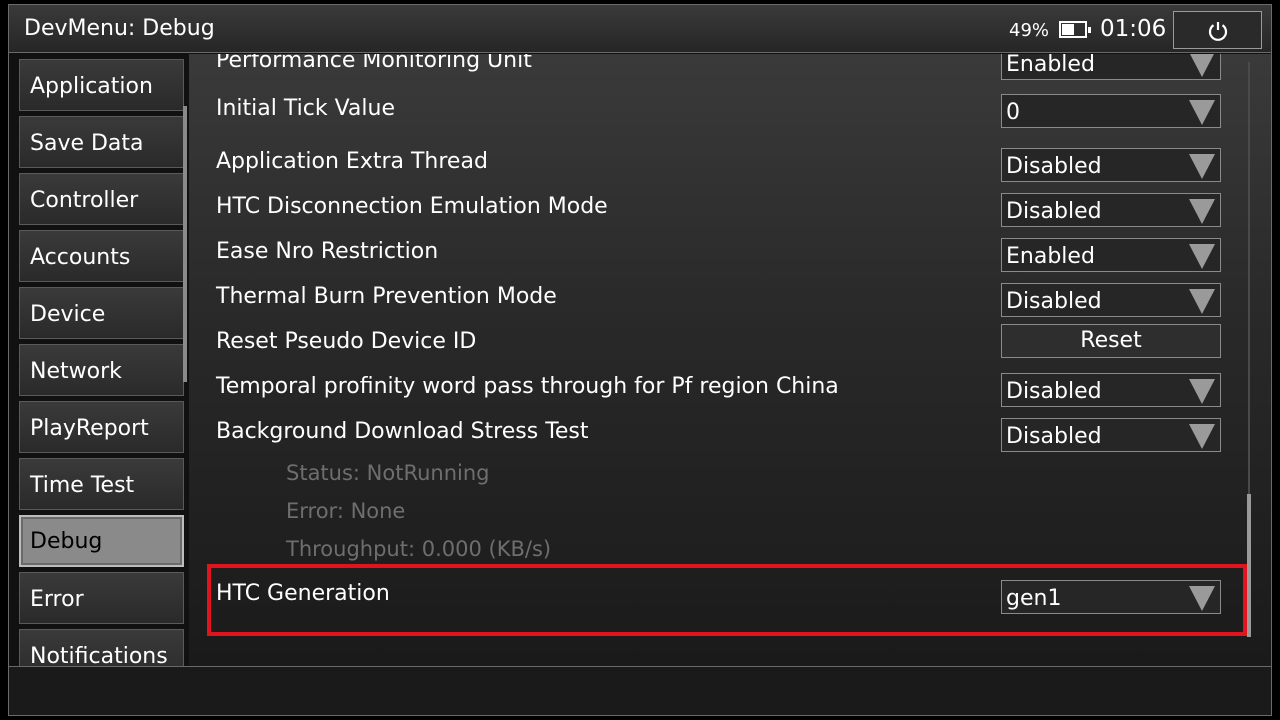 Image resolution: width=1280 pixels, height=720 pixels. What do you see at coordinates (1111, 111) in the screenshot?
I see `dropdown-initial-tick-value: 0` at bounding box center [1111, 111].